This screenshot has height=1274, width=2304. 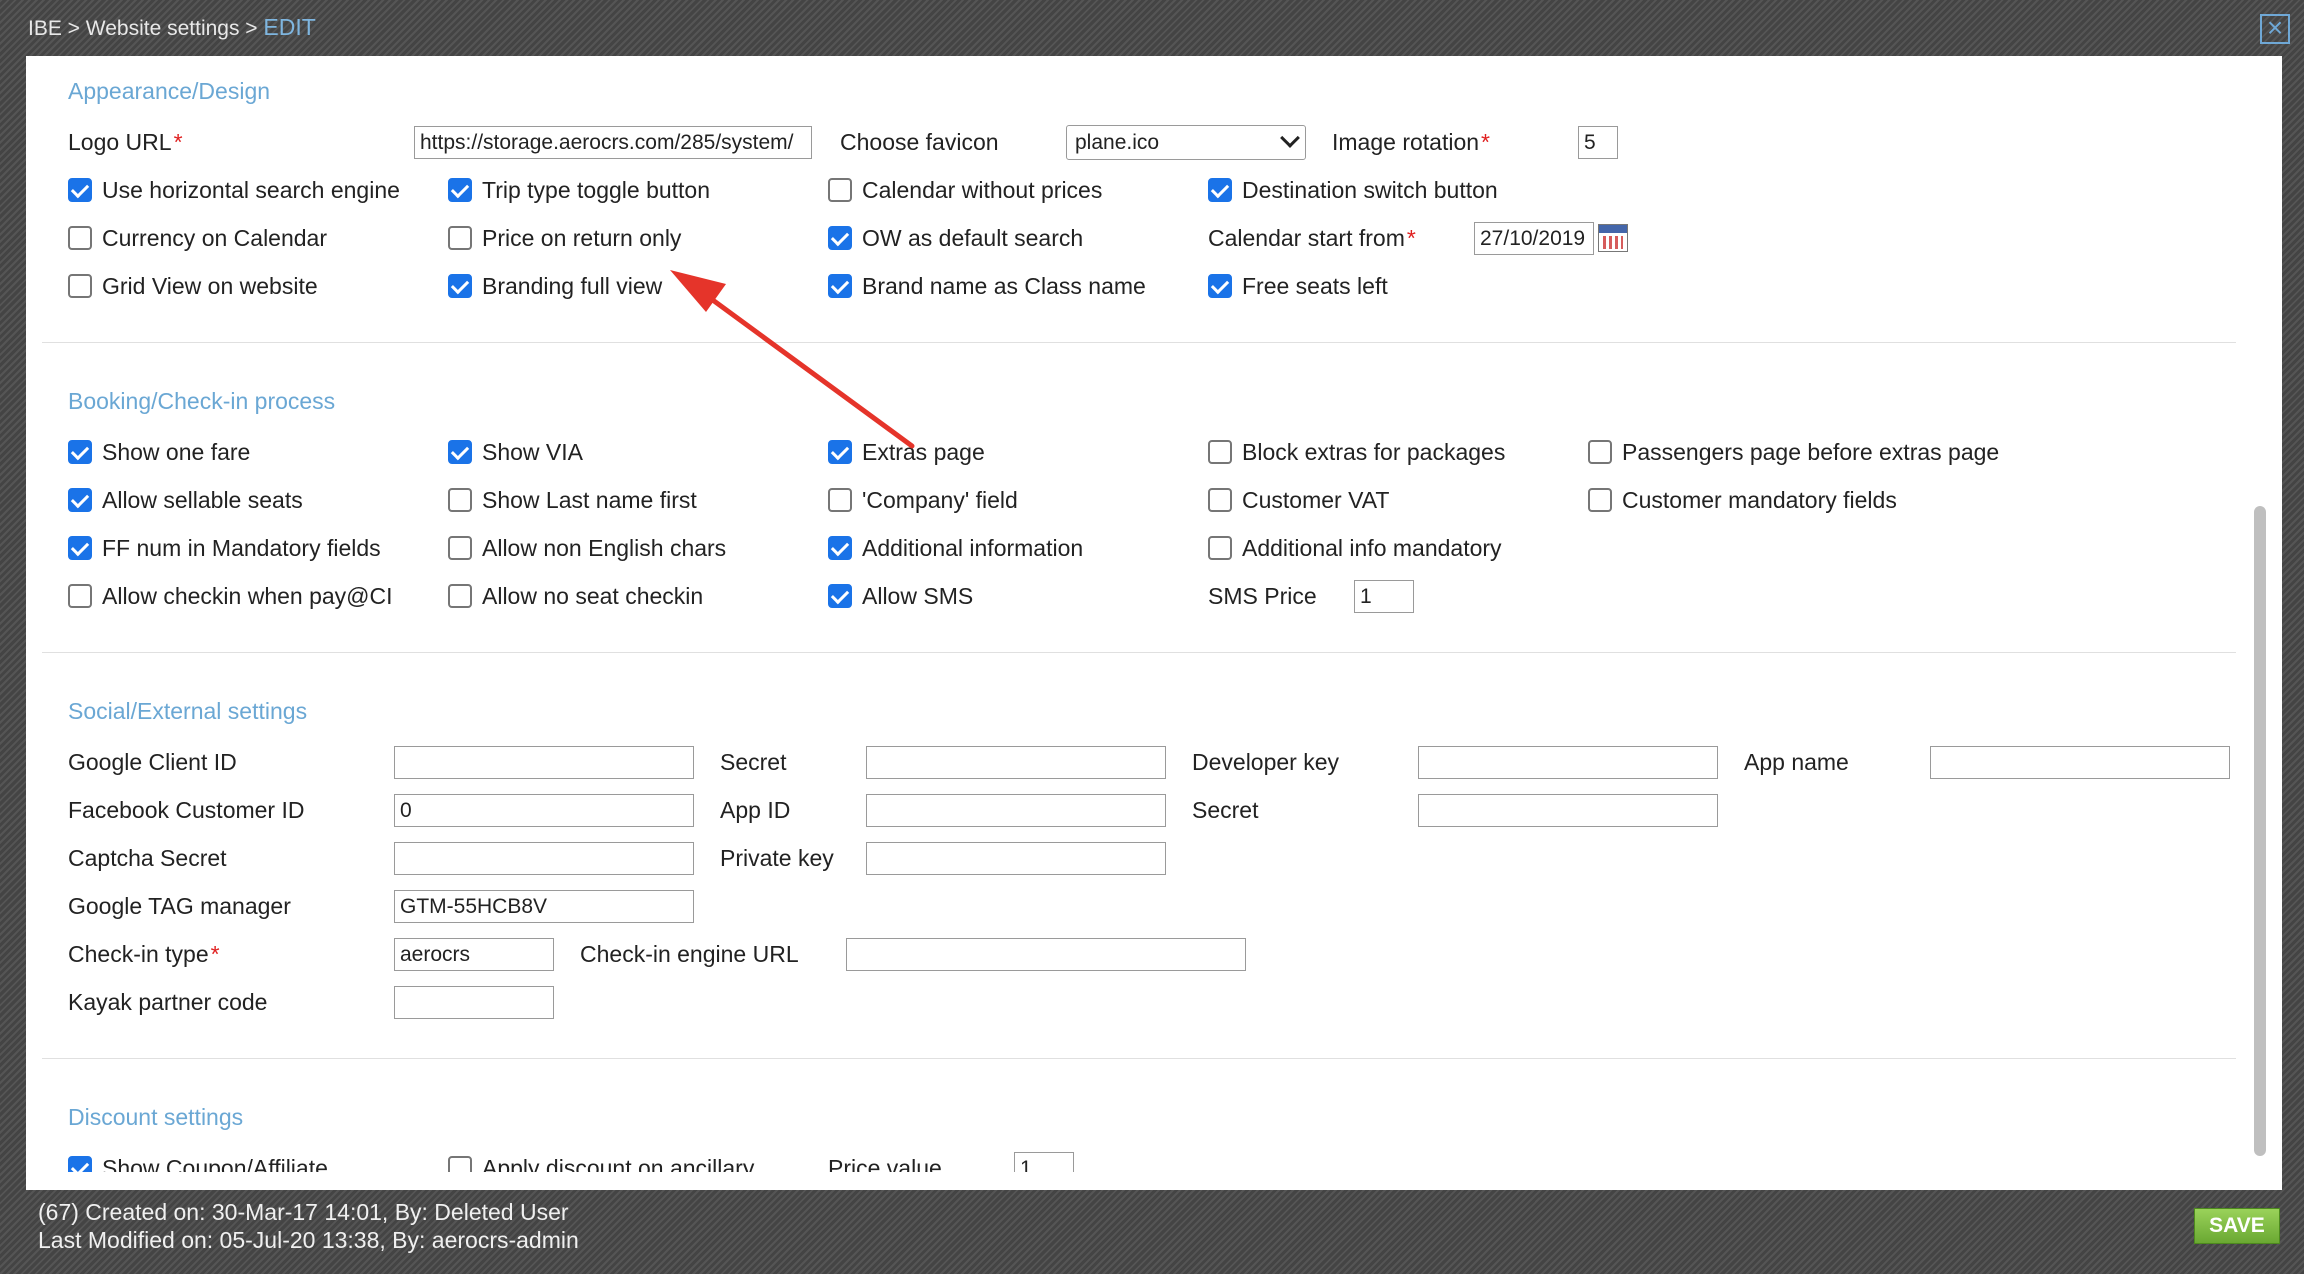 What do you see at coordinates (234, 190) in the screenshot?
I see `checkbox-use-horizontal-search: Use horizontal search engine` at bounding box center [234, 190].